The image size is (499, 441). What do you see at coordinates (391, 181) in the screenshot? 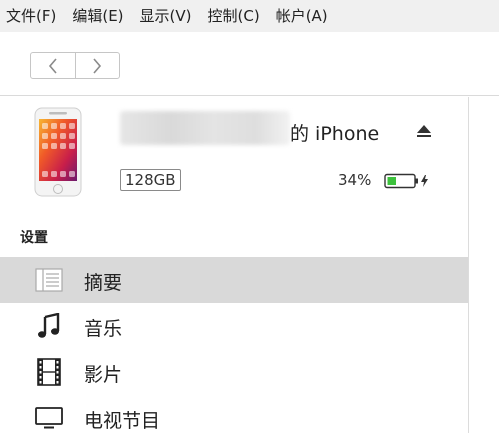
I see `battery-level-fill` at bounding box center [391, 181].